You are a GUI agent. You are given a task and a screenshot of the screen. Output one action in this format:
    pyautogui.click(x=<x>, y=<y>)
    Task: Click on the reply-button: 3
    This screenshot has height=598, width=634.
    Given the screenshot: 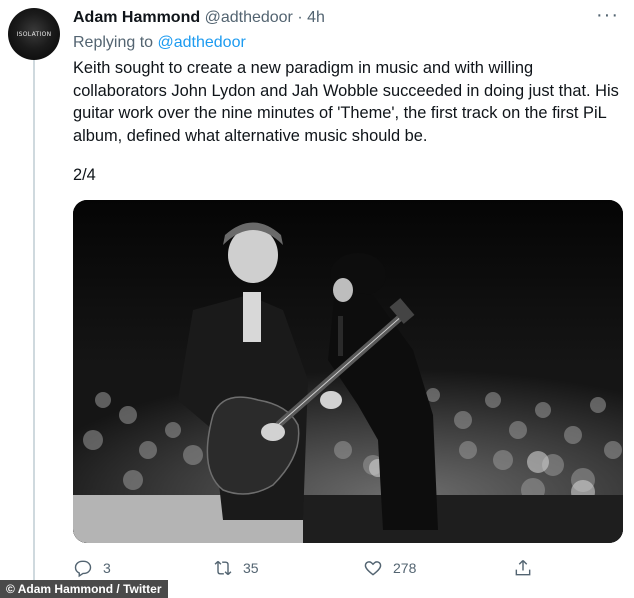 What is the action you would take?
    pyautogui.click(x=92, y=568)
    